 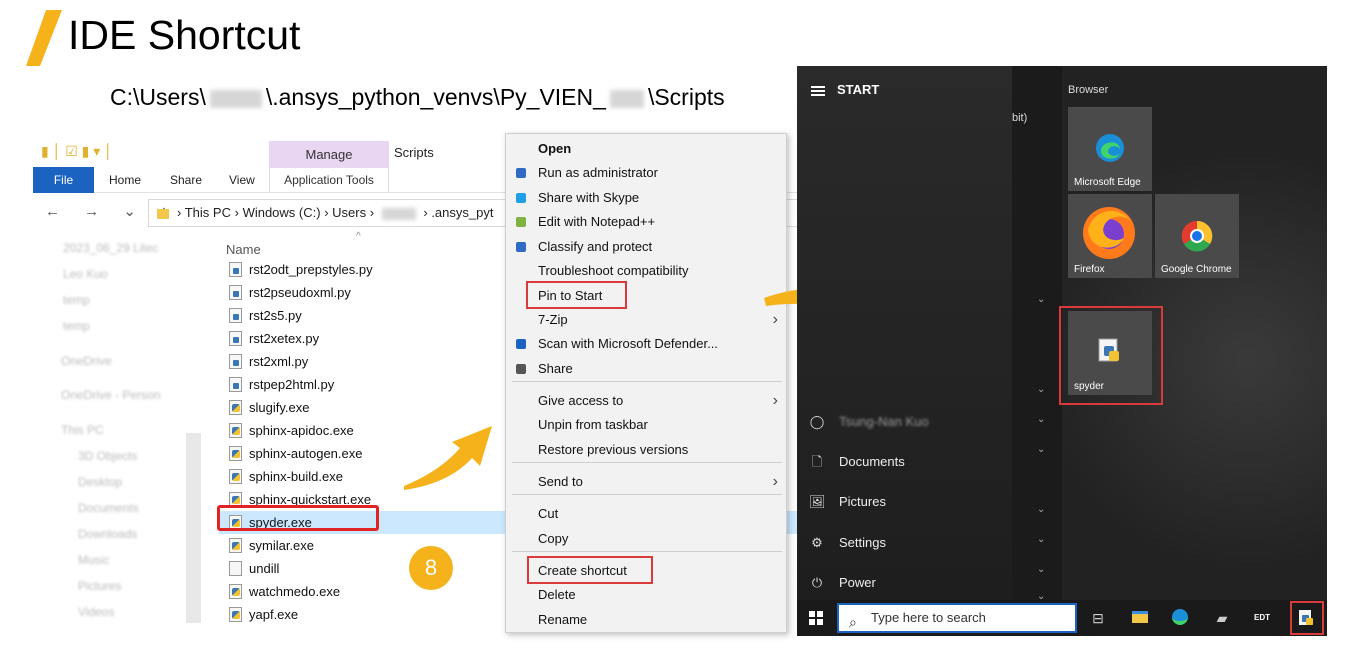 What do you see at coordinates (862, 542) in the screenshot?
I see `sidebar-label: Settings` at bounding box center [862, 542].